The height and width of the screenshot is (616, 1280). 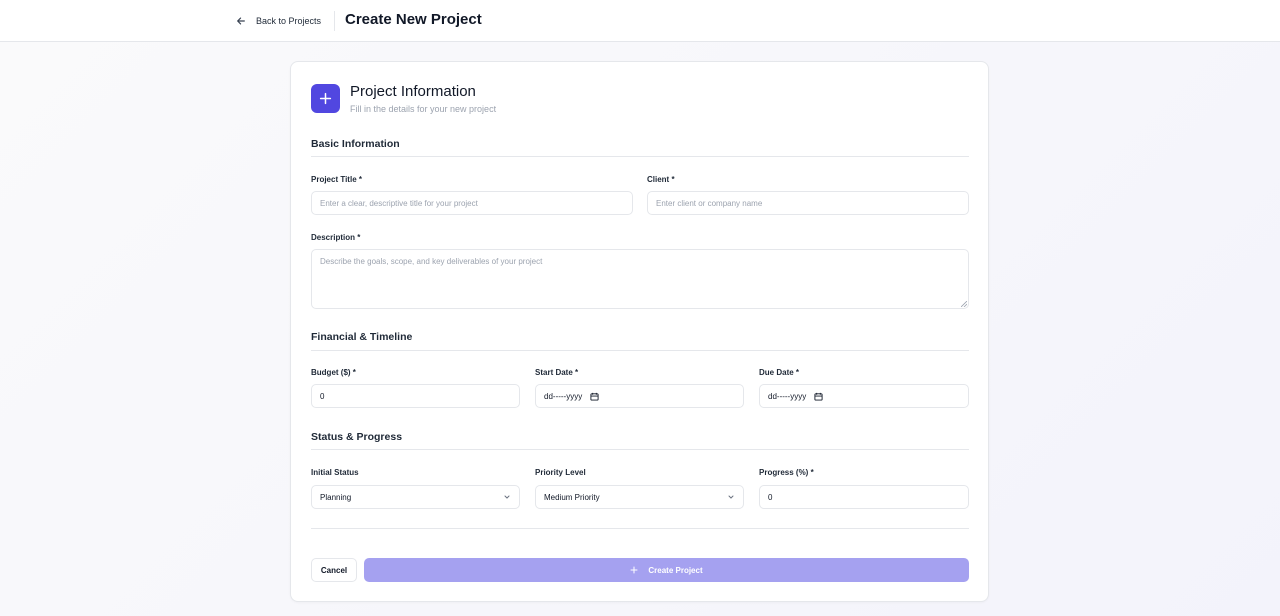 What do you see at coordinates (675, 570) in the screenshot?
I see `create-project-label: Create Project` at bounding box center [675, 570].